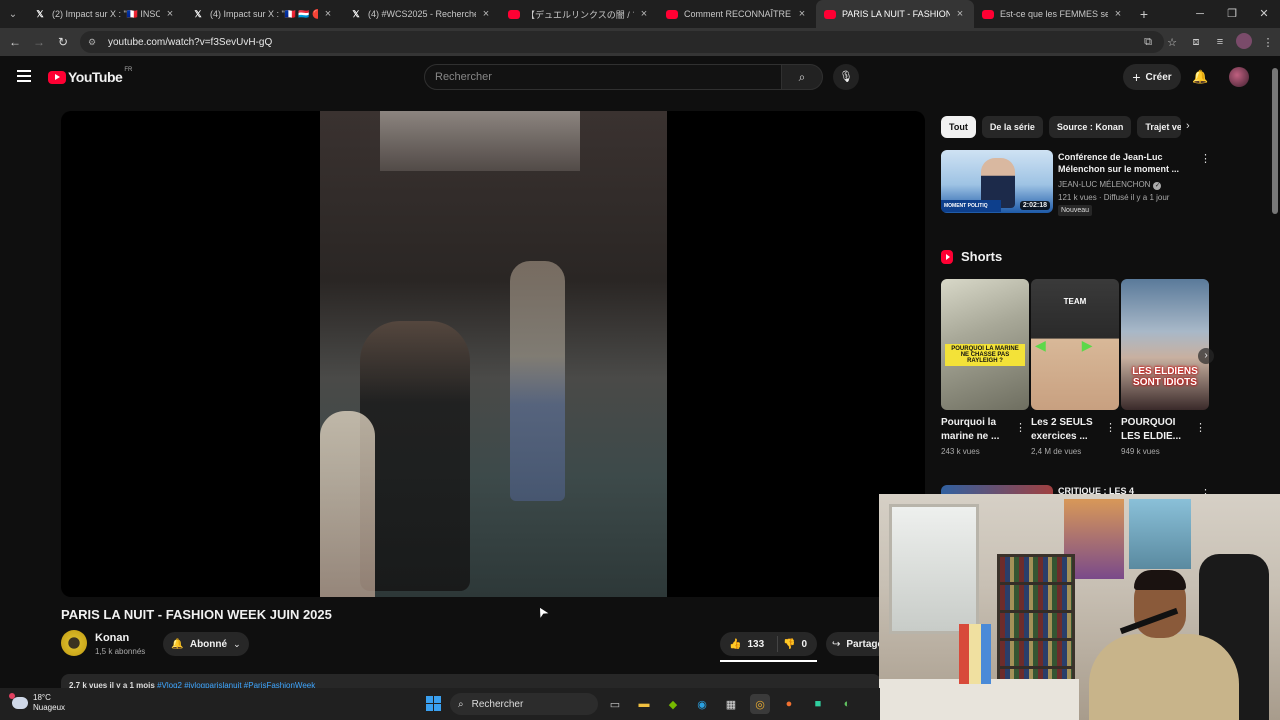 Image resolution: width=1280 pixels, height=720 pixels. I want to click on subscribed-button: 🔔 Abonné ⌄, so click(206, 644).